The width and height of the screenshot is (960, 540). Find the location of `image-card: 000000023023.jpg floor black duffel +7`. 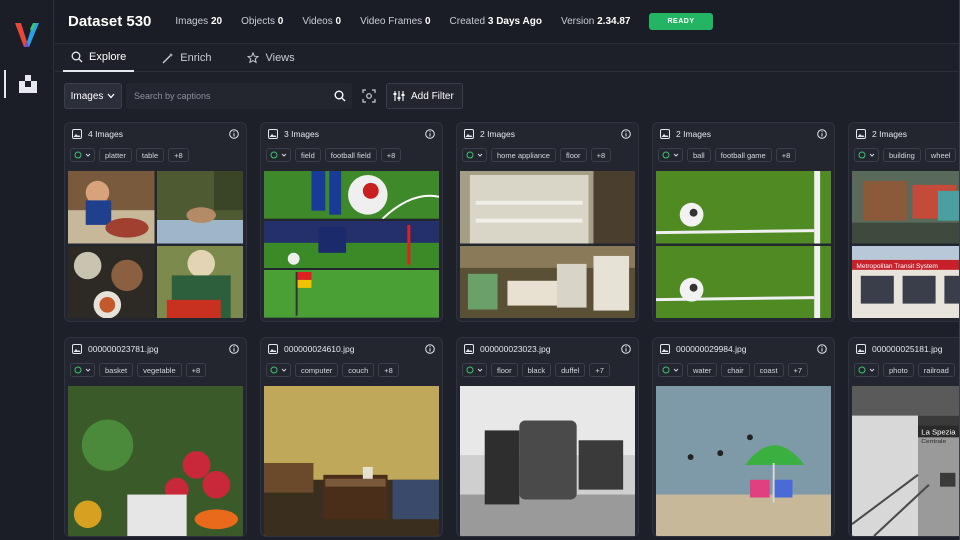

image-card: 000000023023.jpg floor black duffel +7 is located at coordinates (547, 437).